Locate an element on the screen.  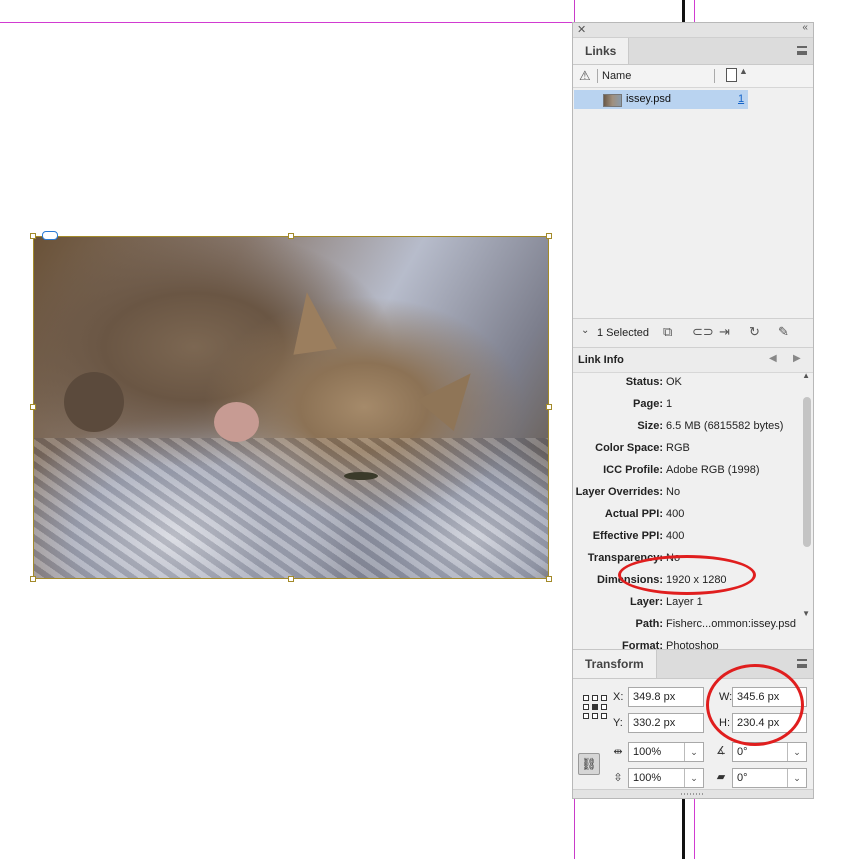
info-row: Path: Fisherc...ommon:issey.psd is located at coordinates (688, 624).